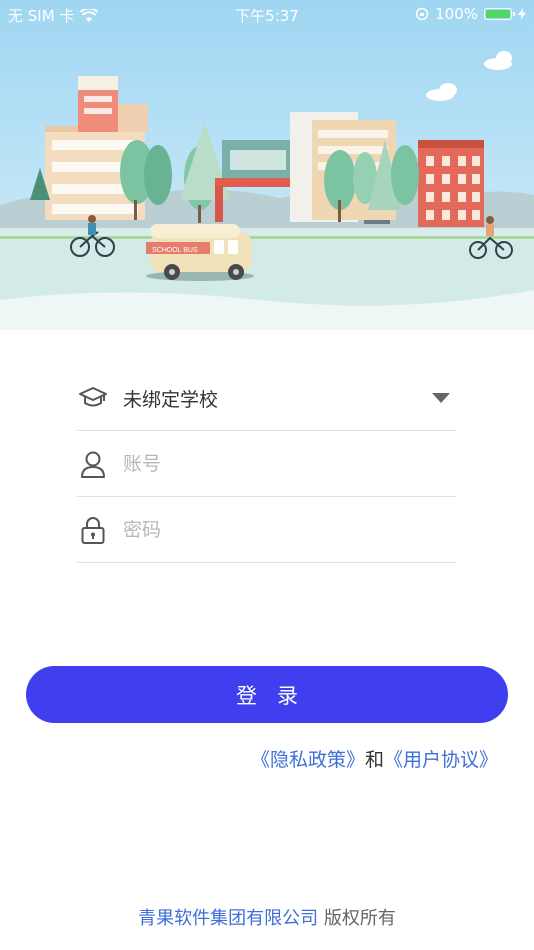  What do you see at coordinates (267, 14) in the screenshot?
I see `status-bar: 无 SIM 卡 下午5:37 100%` at bounding box center [267, 14].